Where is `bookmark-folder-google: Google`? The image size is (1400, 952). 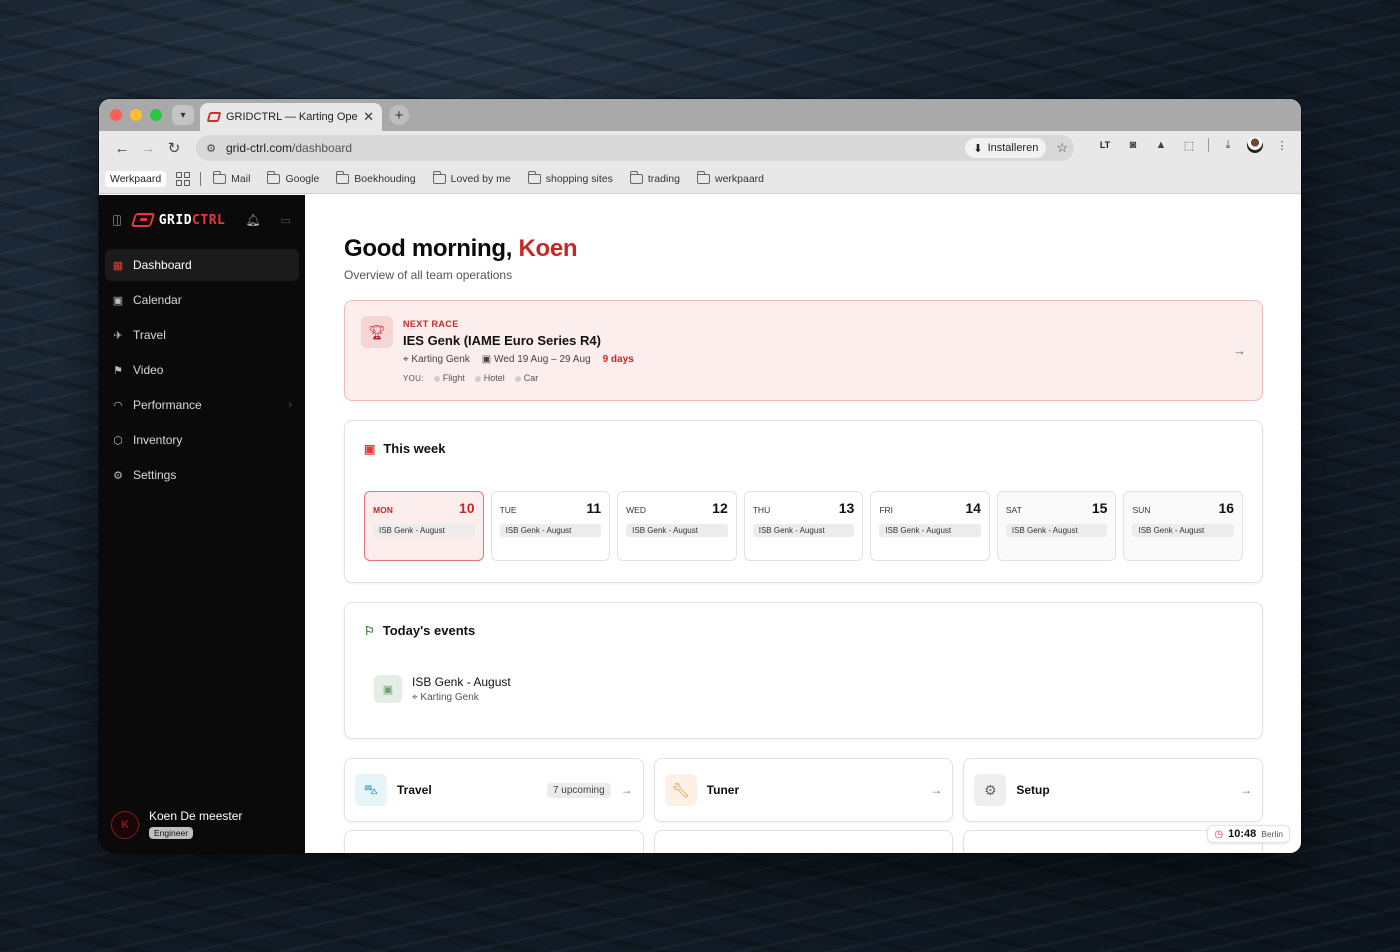
bookmark-folder-google: Google is located at coordinates (293, 178).